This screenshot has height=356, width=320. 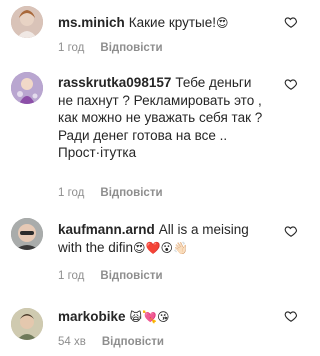 What do you see at coordinates (114, 82) in the screenshot?
I see `comment-username: rasskrutka098157` at bounding box center [114, 82].